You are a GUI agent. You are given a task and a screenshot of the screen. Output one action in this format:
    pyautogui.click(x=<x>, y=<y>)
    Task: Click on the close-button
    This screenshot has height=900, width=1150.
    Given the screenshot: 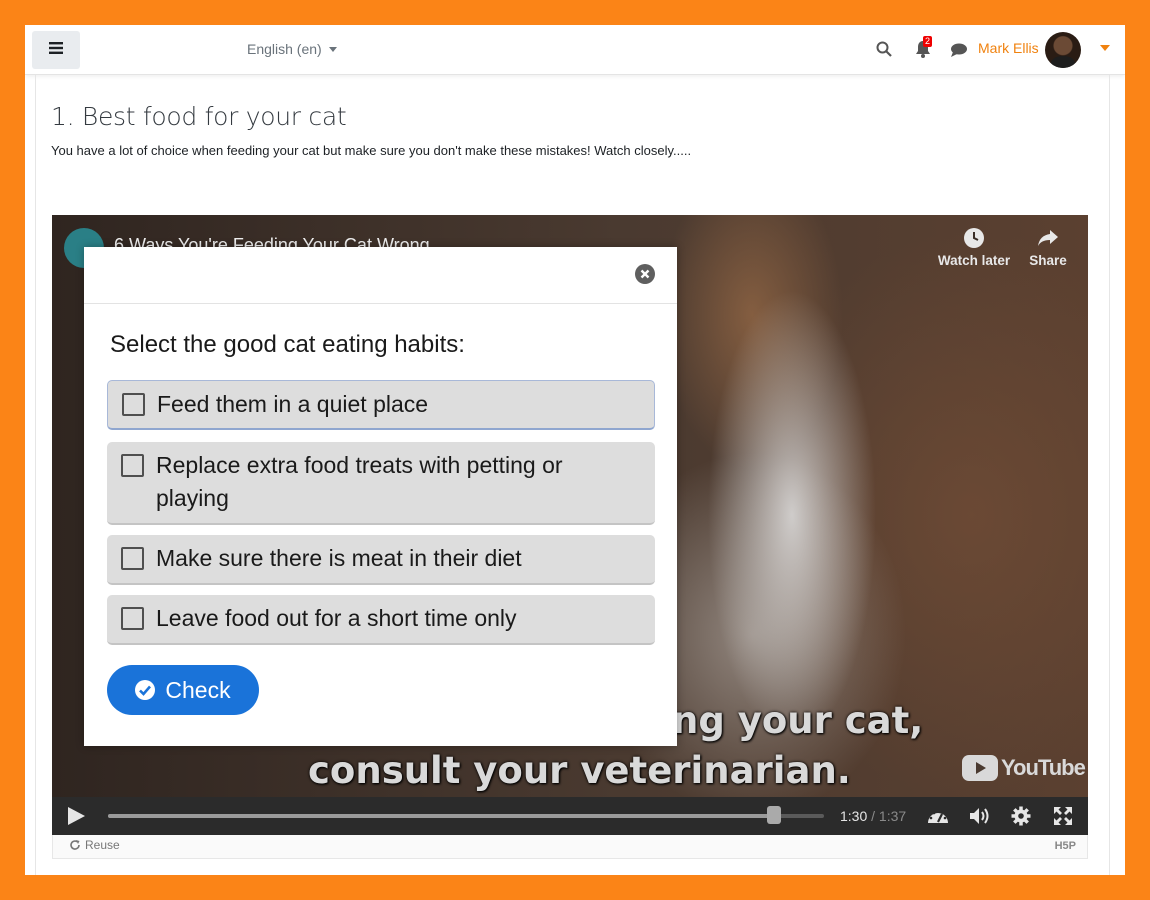 What is the action you would take?
    pyautogui.click(x=645, y=274)
    